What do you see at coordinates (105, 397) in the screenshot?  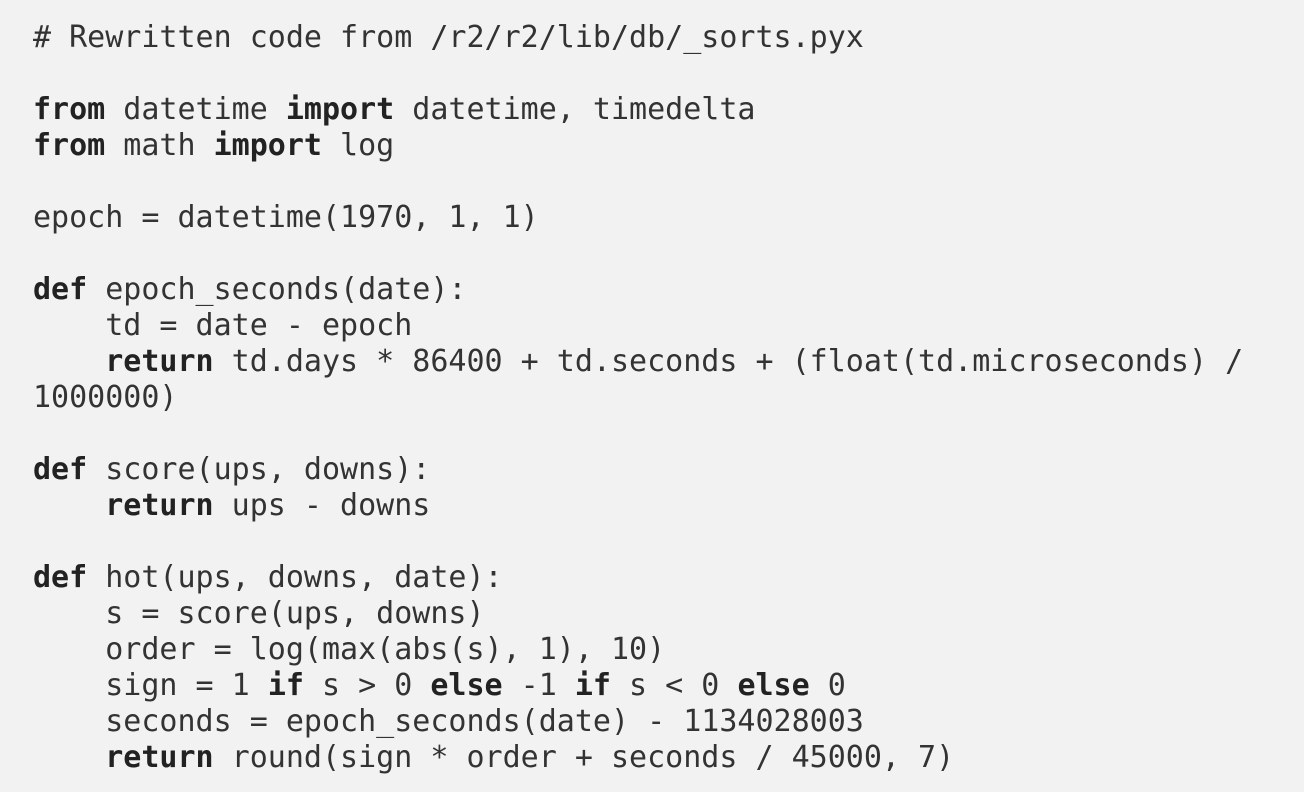 I see `code-text: 1000000)` at bounding box center [105, 397].